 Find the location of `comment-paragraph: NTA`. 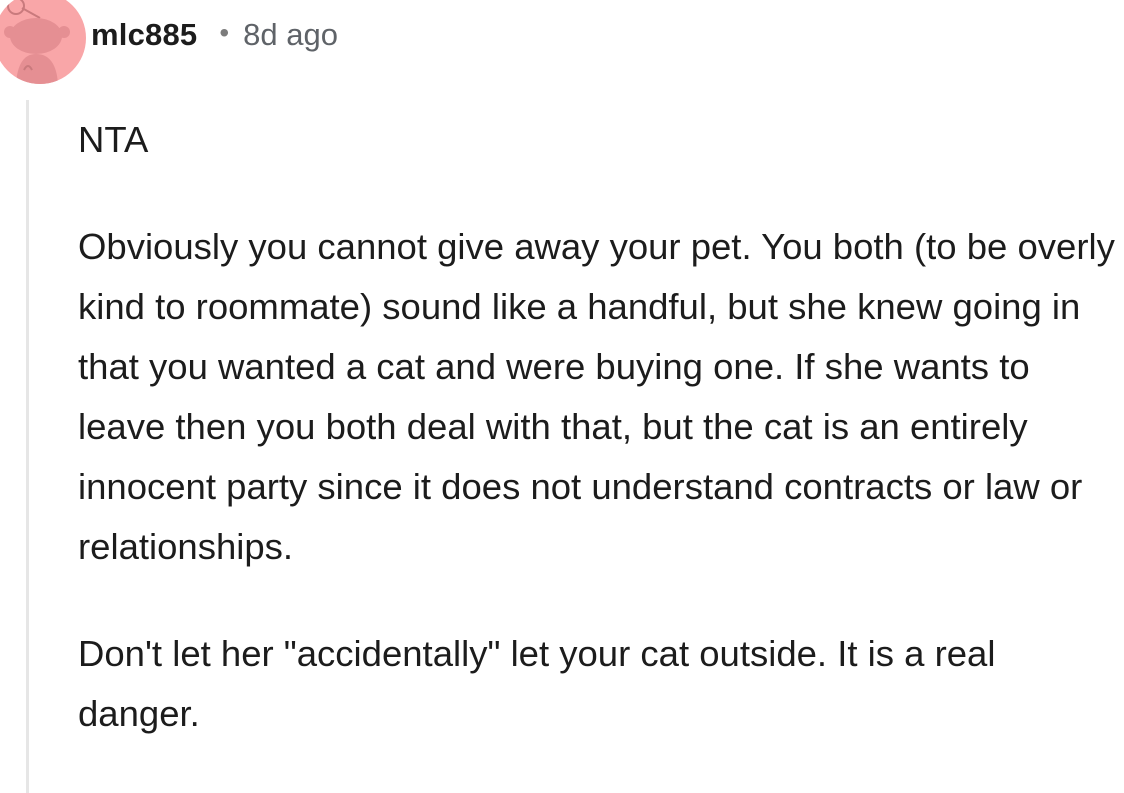

comment-paragraph: NTA is located at coordinates (113, 139).